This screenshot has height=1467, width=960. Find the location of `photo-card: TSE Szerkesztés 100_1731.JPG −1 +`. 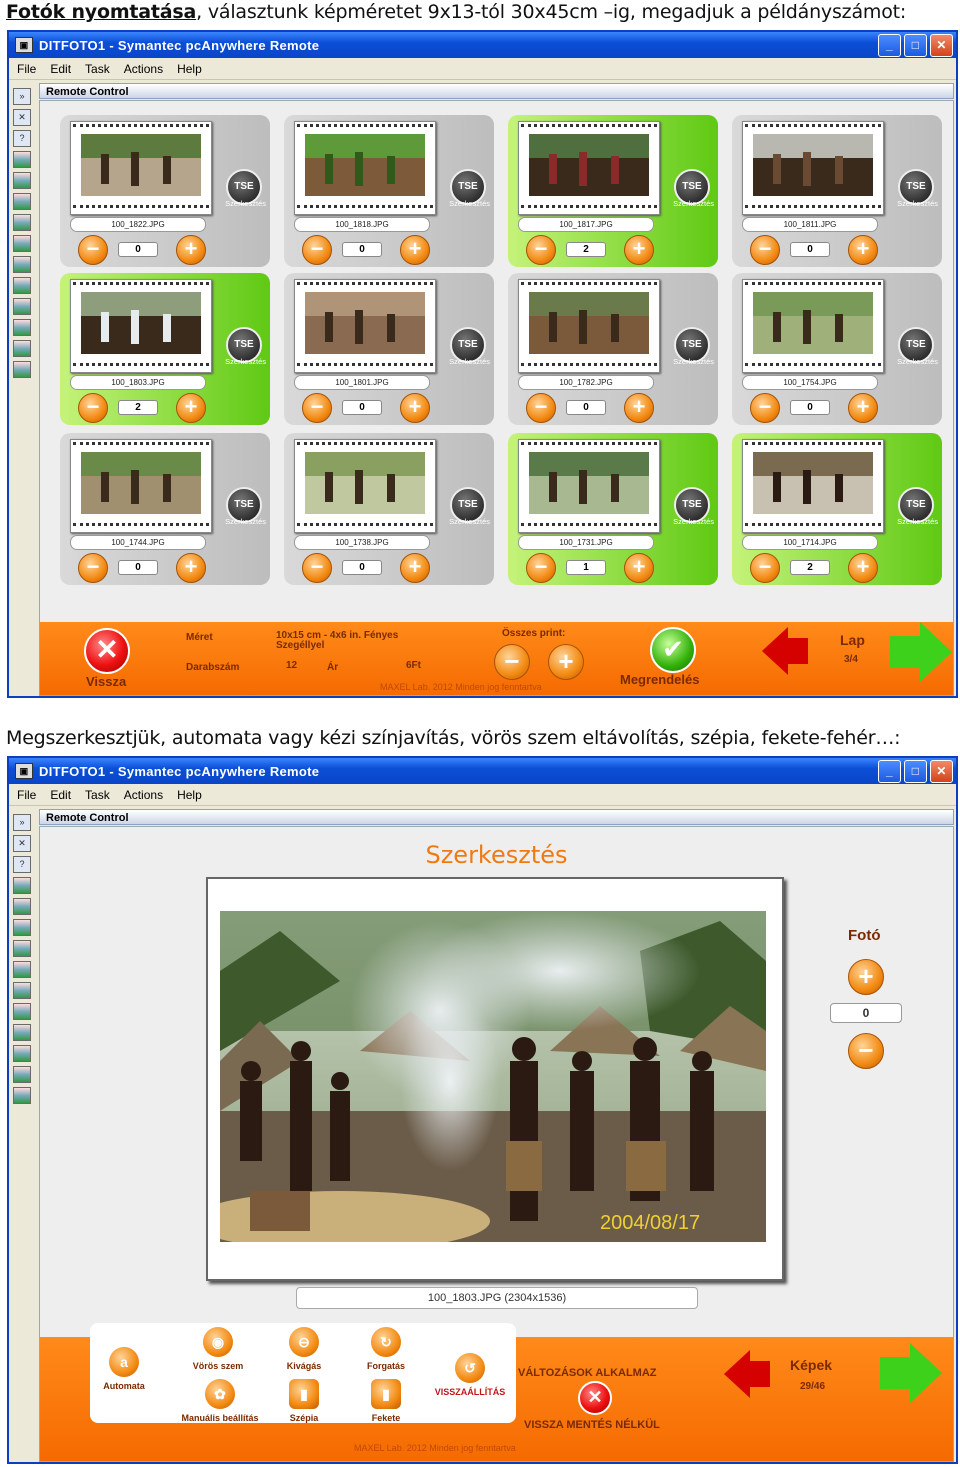

photo-card: TSE Szerkesztés 100_1731.JPG −1 + is located at coordinates (613, 509).